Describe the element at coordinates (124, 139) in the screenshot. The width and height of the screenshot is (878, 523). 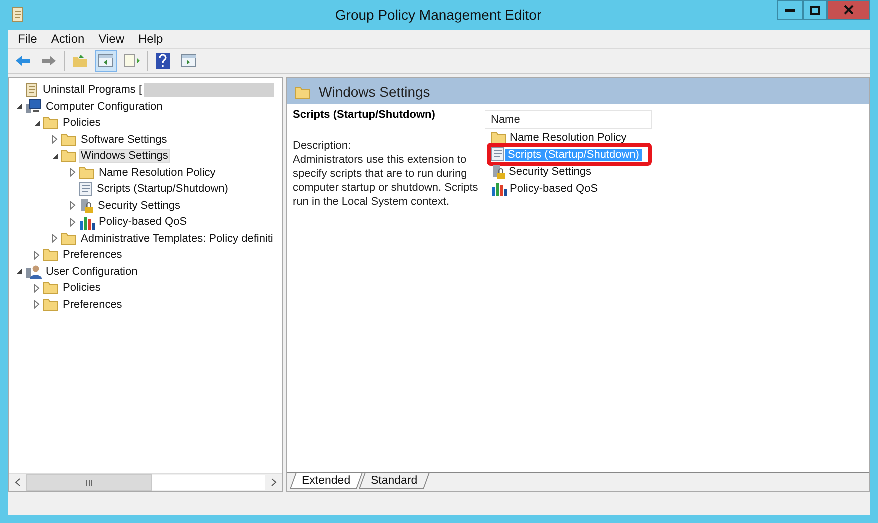
I see `tree-item: Software Settings` at that location.